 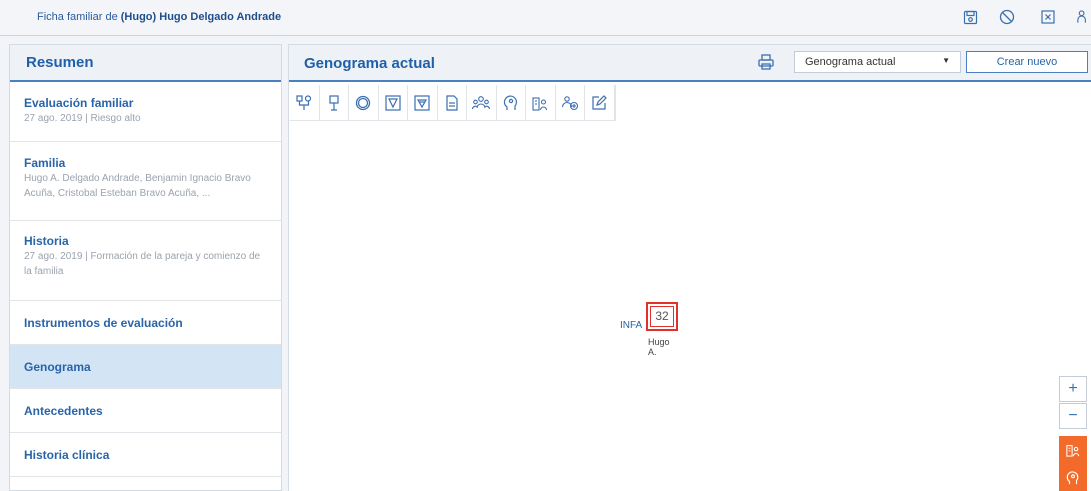 I want to click on sidebar-item-instrumentos: Instrumentos de evaluación, so click(x=145, y=323).